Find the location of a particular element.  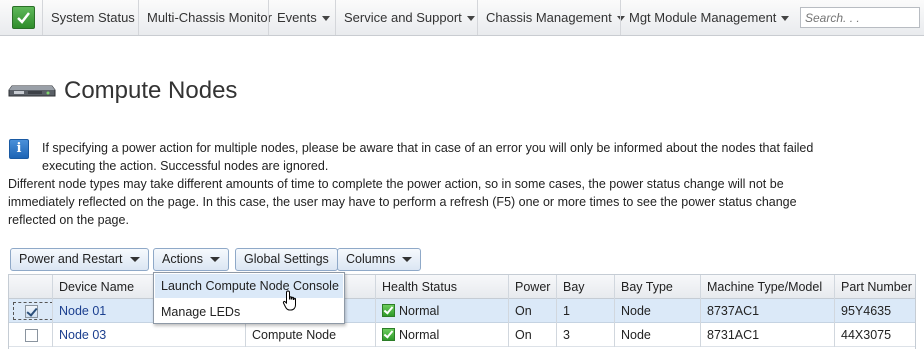

column-header-bay: Bay is located at coordinates (585, 287).